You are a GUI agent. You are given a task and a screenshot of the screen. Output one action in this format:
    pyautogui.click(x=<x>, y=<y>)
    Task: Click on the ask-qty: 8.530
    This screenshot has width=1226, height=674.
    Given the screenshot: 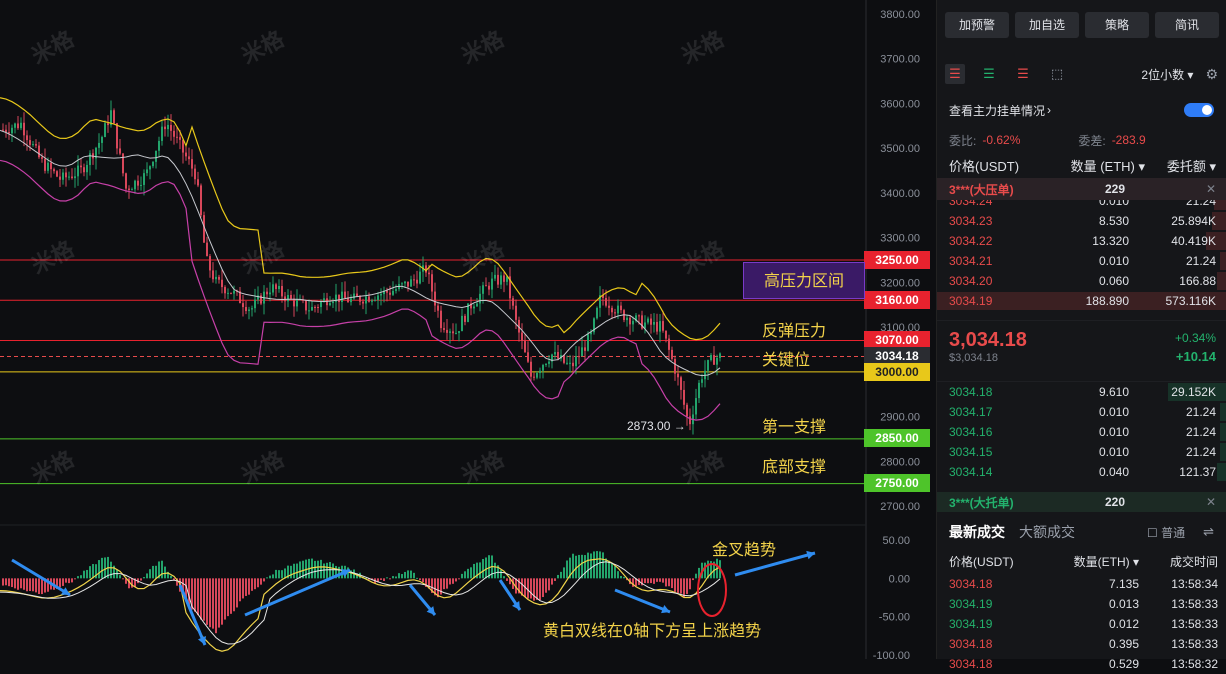 What is the action you would take?
    pyautogui.click(x=1113, y=221)
    